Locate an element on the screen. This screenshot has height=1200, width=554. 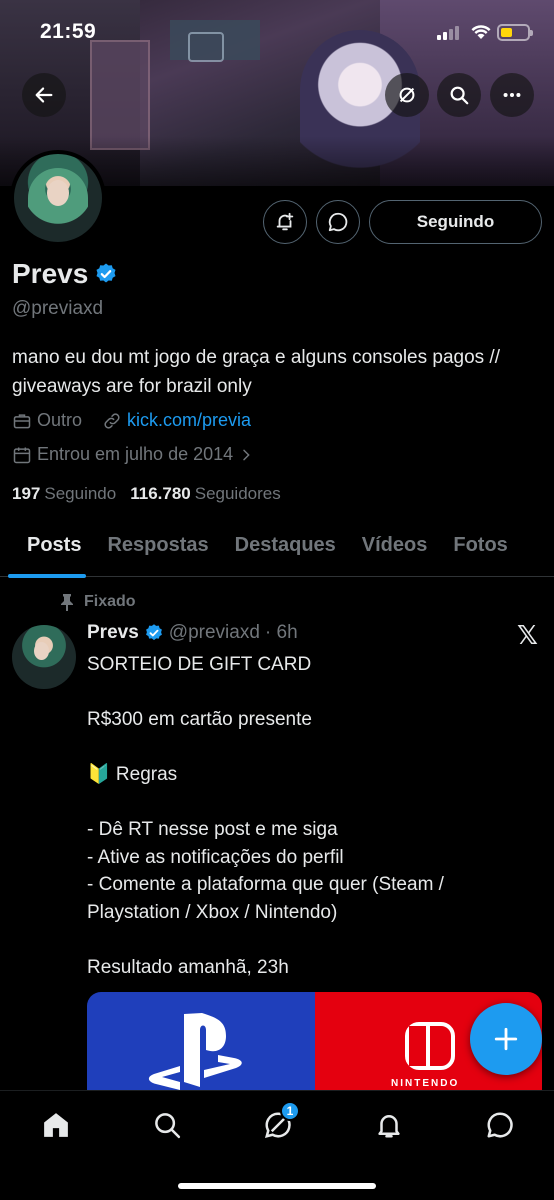
home-indicator is located at coordinates (277, 1186).